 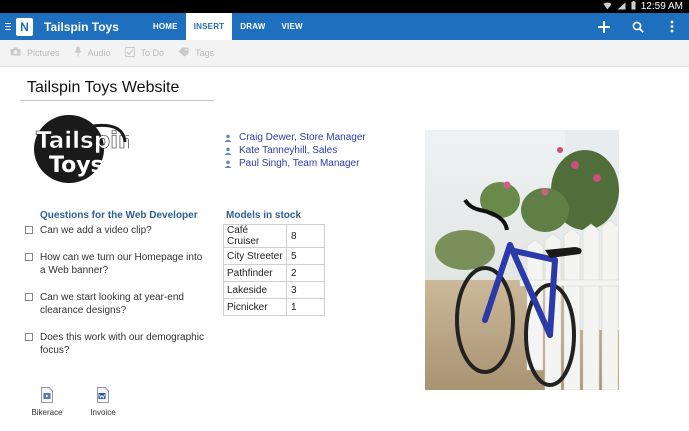 What do you see at coordinates (117, 89) in the screenshot?
I see `page-title: Tailspin Toys Website` at bounding box center [117, 89].